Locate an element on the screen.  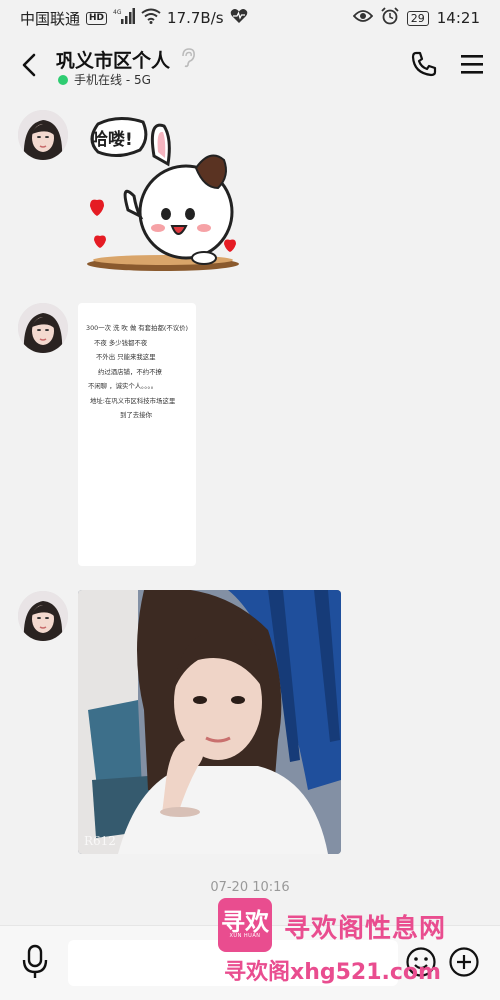
alarm-icon is located at coordinates (390, 18).